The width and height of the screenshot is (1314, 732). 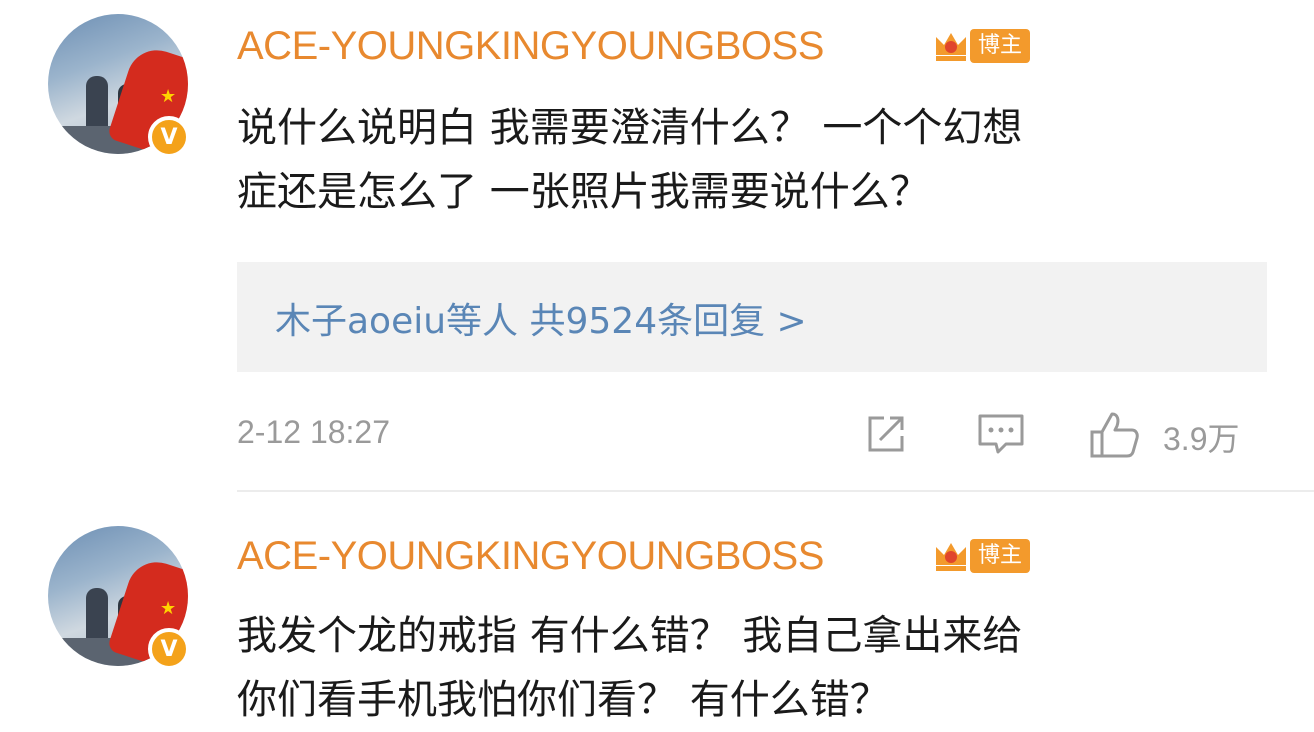 I want to click on like-icon, so click(x=1115, y=435).